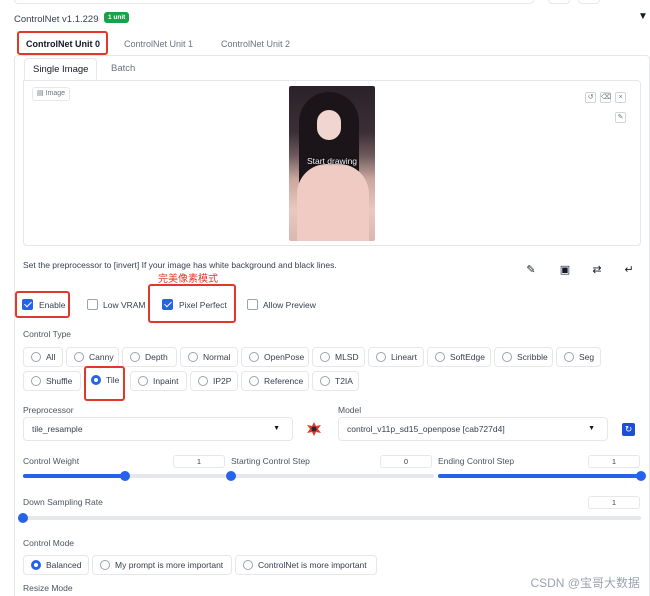 This screenshot has height=596, width=650. I want to click on model-label: Model, so click(350, 410).